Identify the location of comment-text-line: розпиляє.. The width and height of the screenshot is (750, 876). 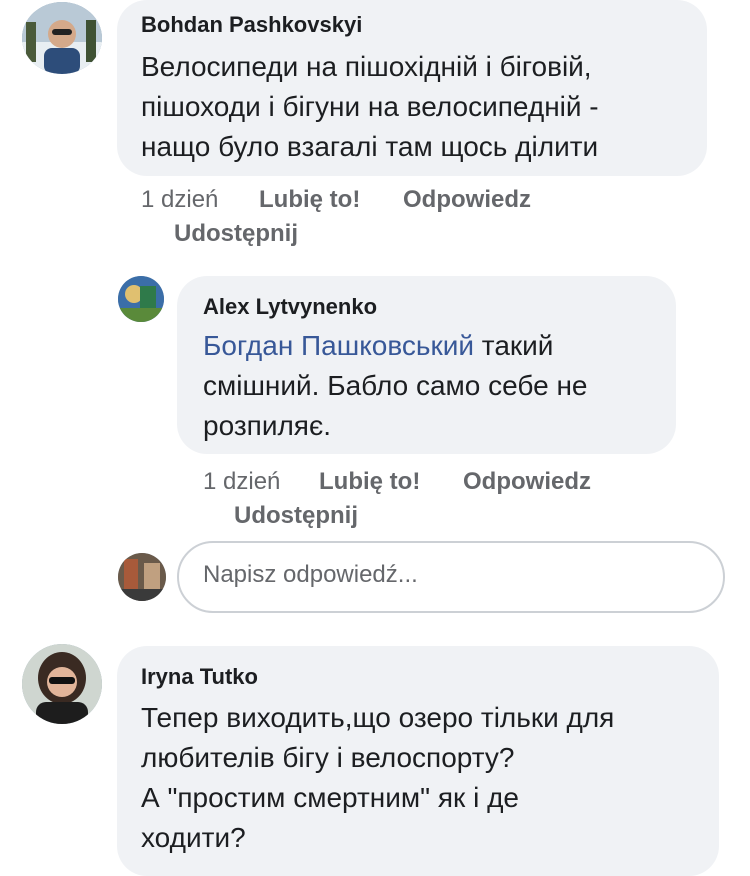
(267, 425).